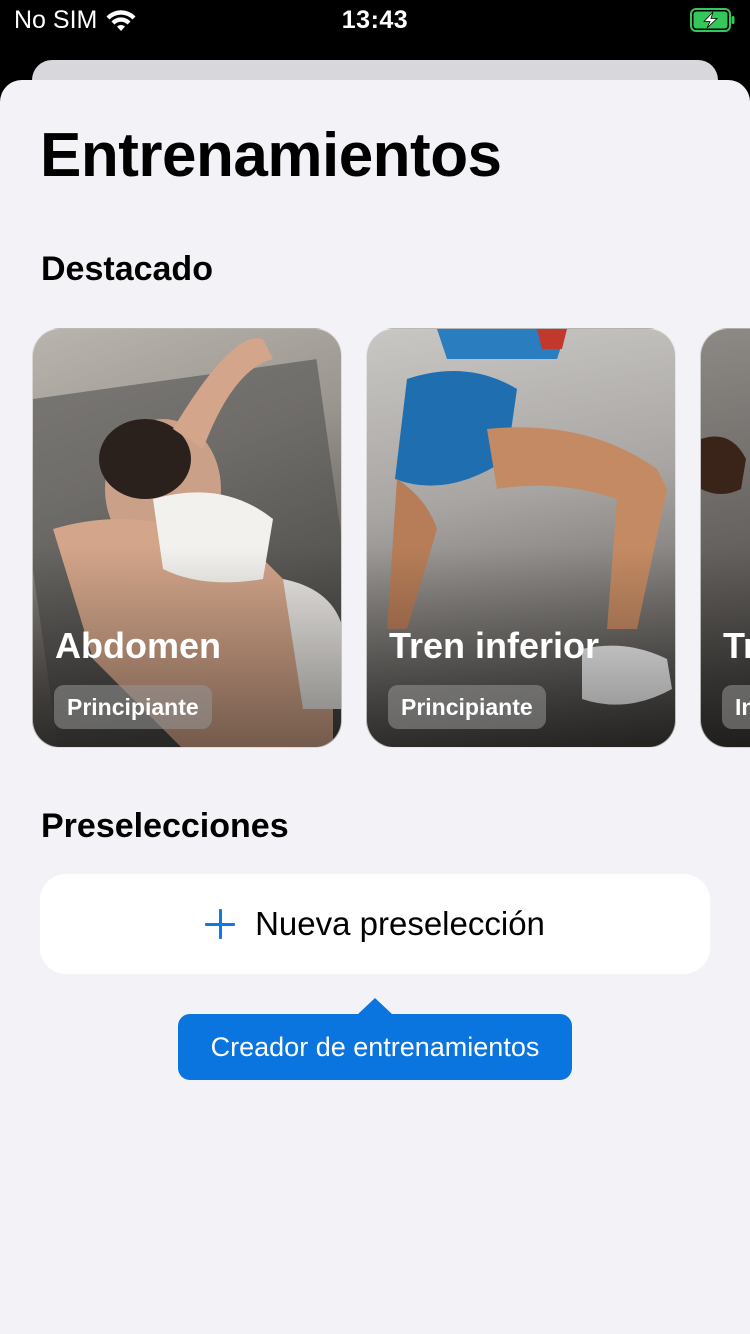  I want to click on featured-section-title: Destacado, so click(127, 269).